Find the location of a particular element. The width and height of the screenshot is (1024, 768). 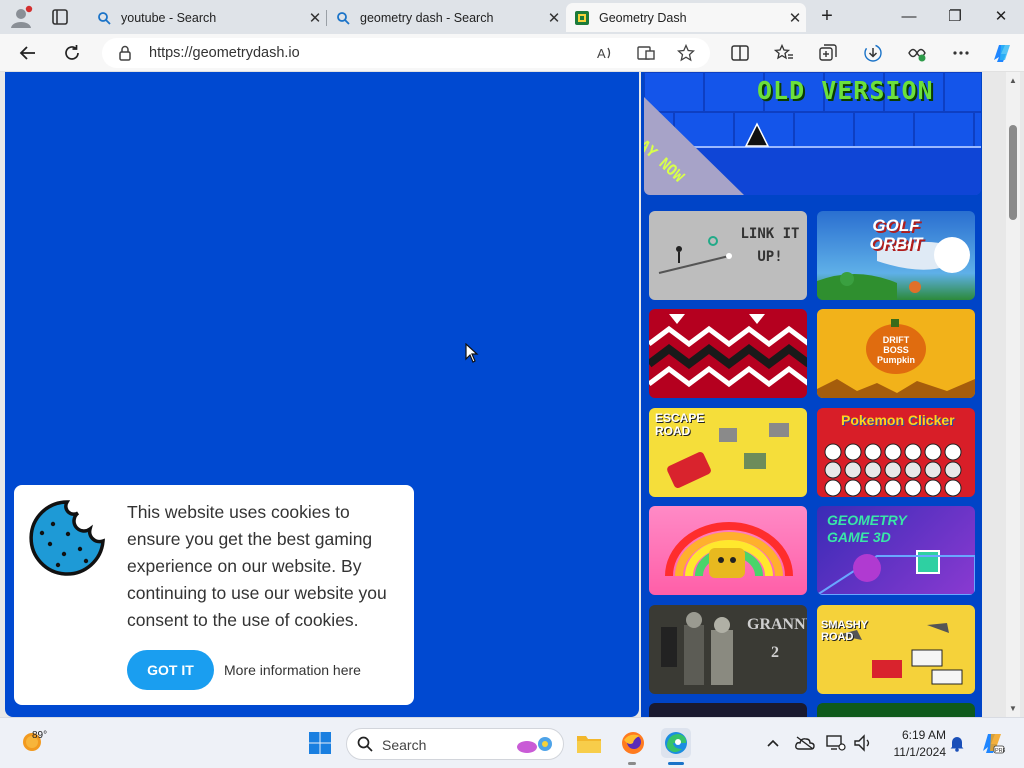

downloads-icon is located at coordinates (873, 53).